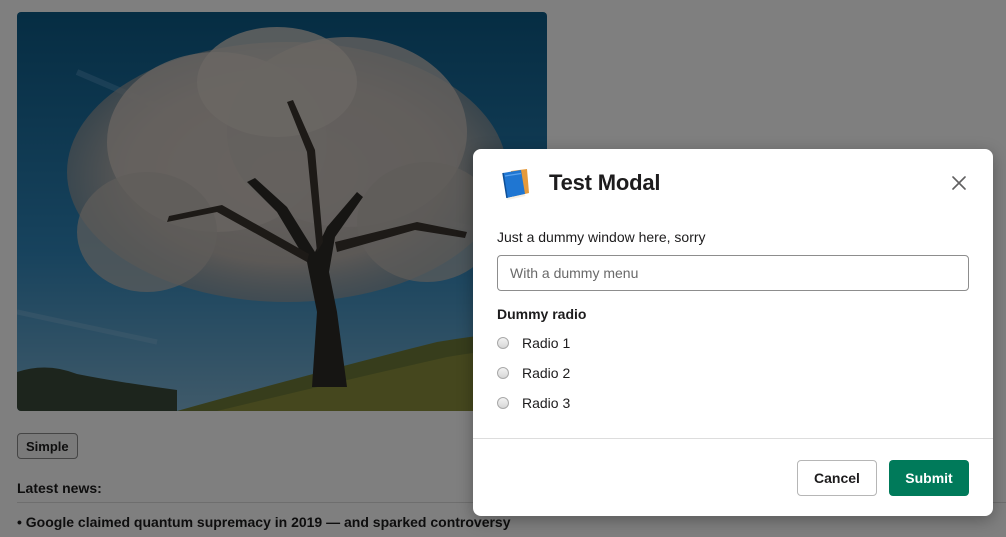 Image resolution: width=1006 pixels, height=537 pixels. What do you see at coordinates (601, 237) in the screenshot?
I see `modal-body-text: Just a dummy window here, sorry` at bounding box center [601, 237].